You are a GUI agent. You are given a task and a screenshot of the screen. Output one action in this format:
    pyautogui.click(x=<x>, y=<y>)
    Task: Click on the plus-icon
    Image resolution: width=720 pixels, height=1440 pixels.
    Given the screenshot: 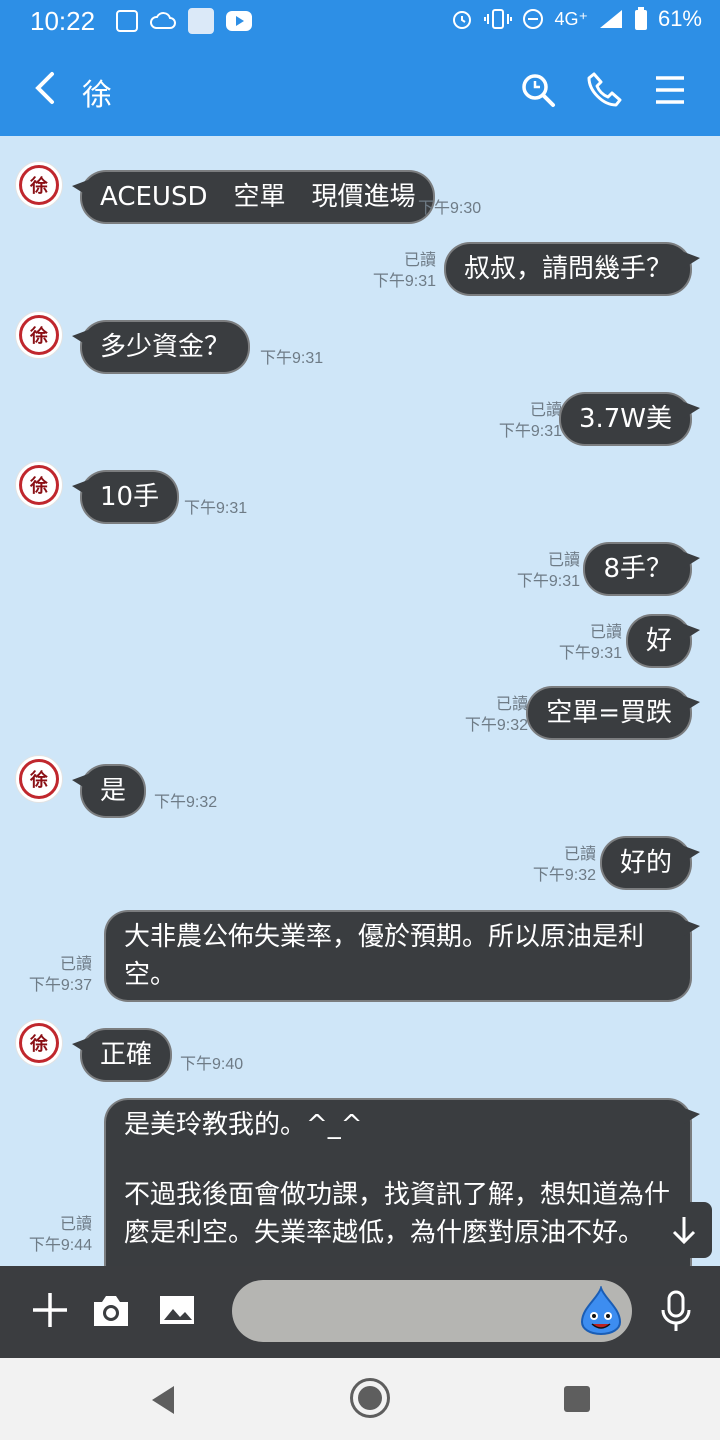 What is the action you would take?
    pyautogui.click(x=50, y=1310)
    